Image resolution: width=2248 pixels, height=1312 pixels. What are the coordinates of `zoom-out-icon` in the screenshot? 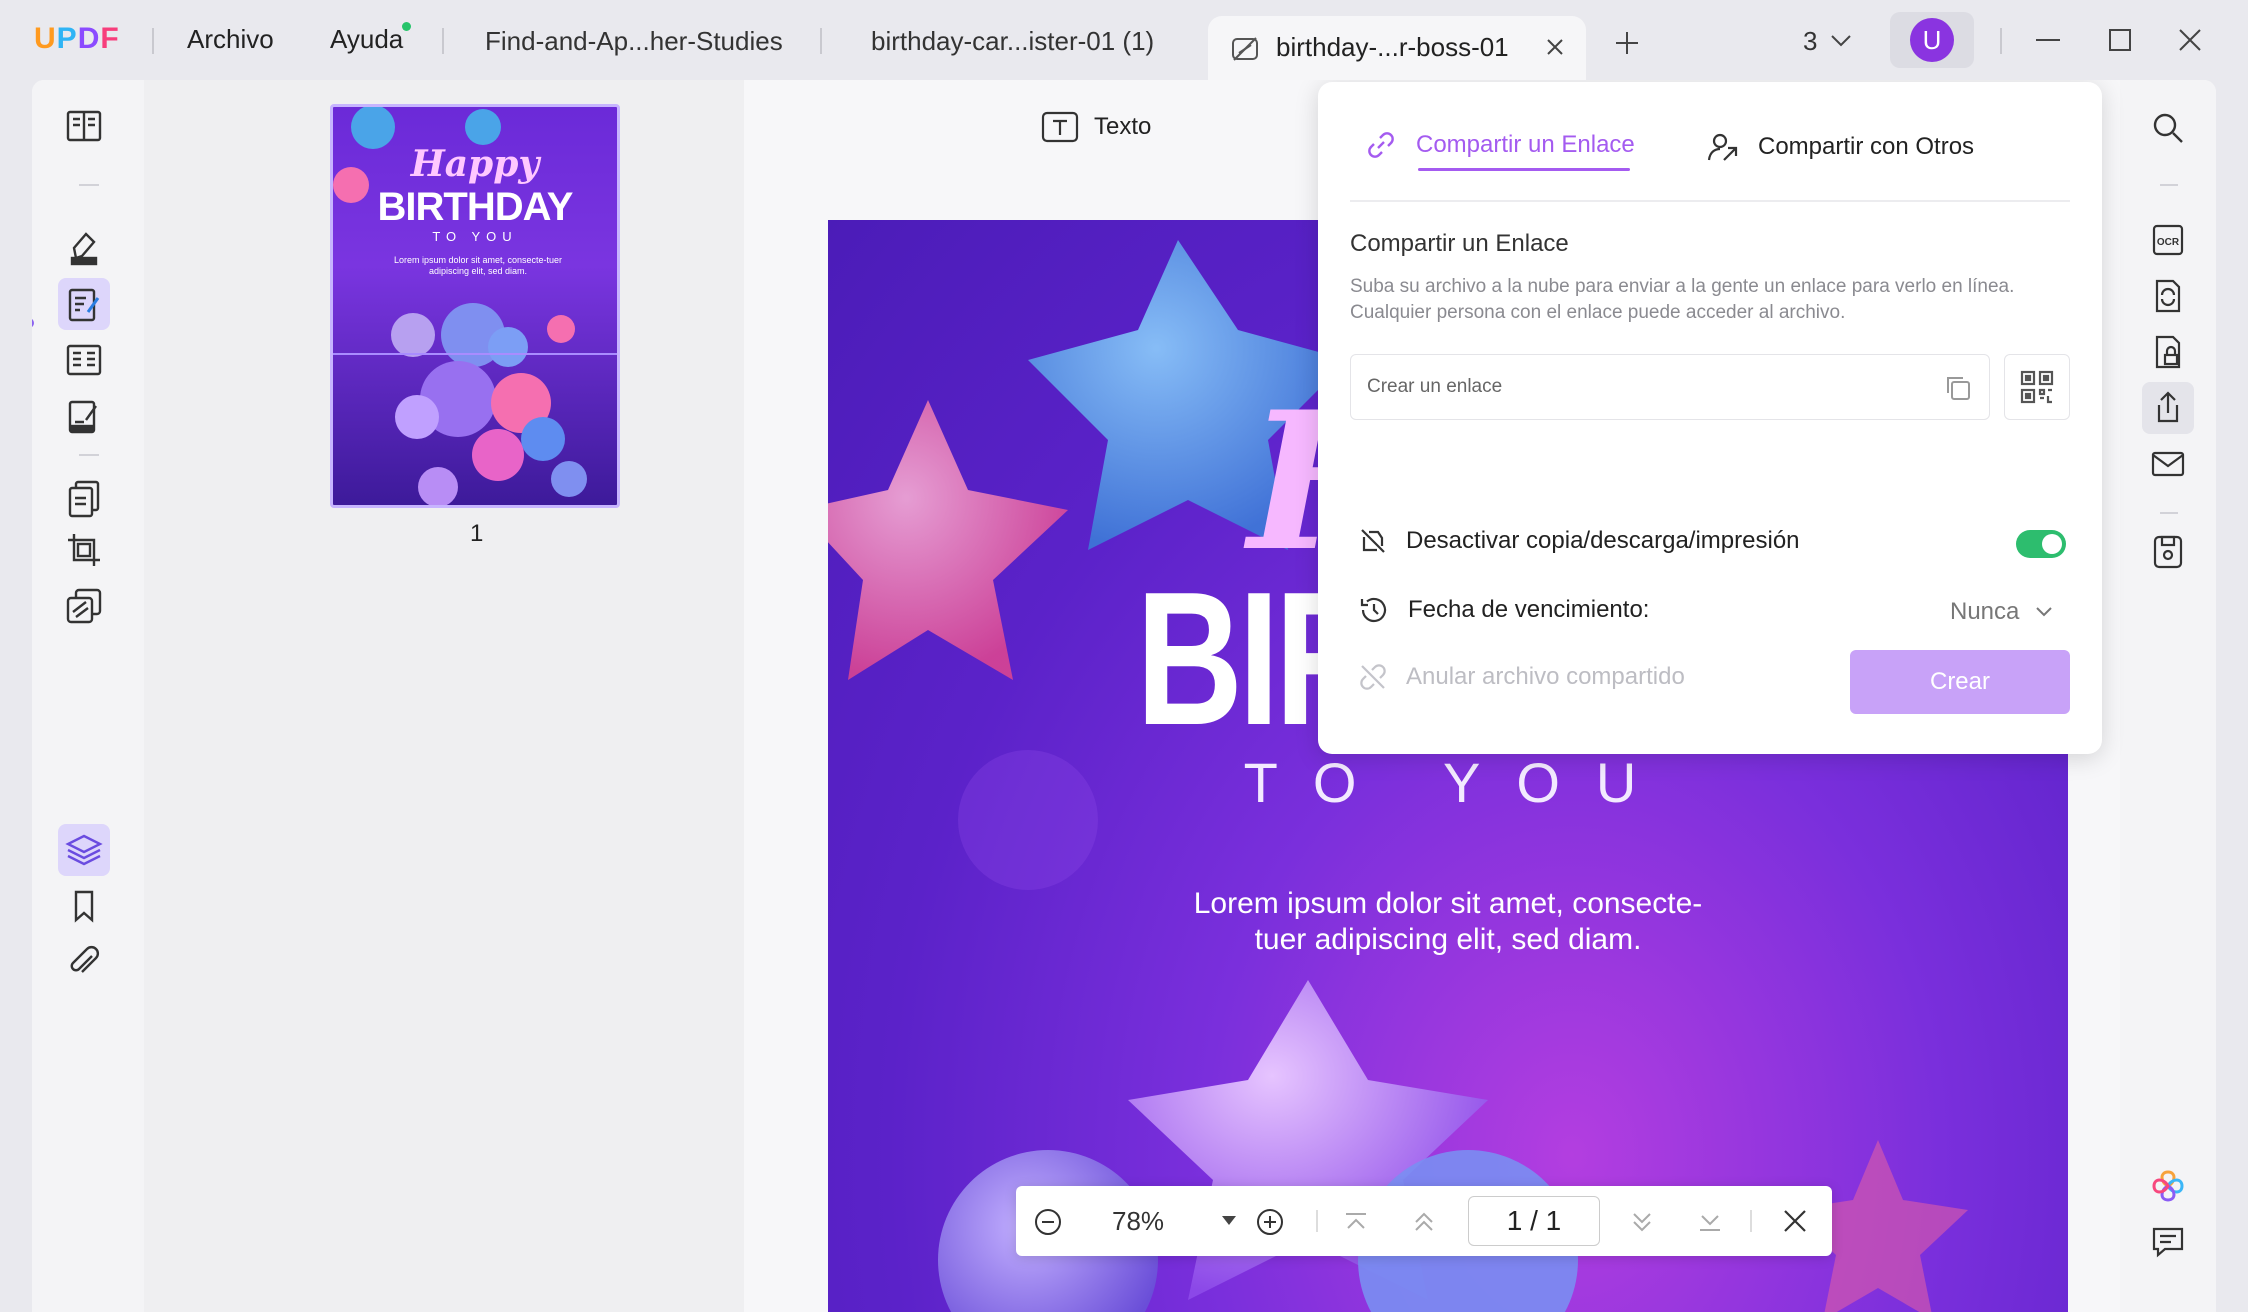 It's located at (1048, 1224).